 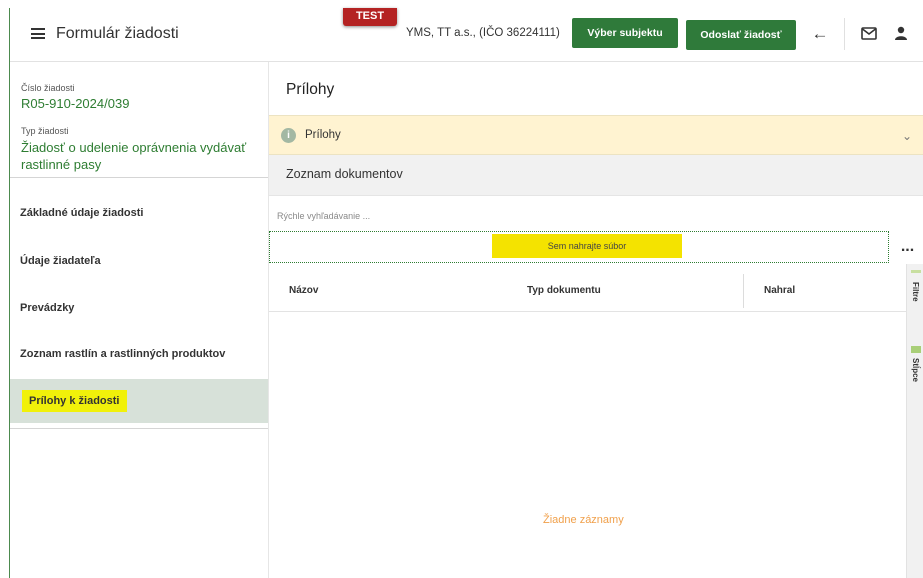 What do you see at coordinates (915, 370) in the screenshot?
I see `columns-tab-label: Stĺpce` at bounding box center [915, 370].